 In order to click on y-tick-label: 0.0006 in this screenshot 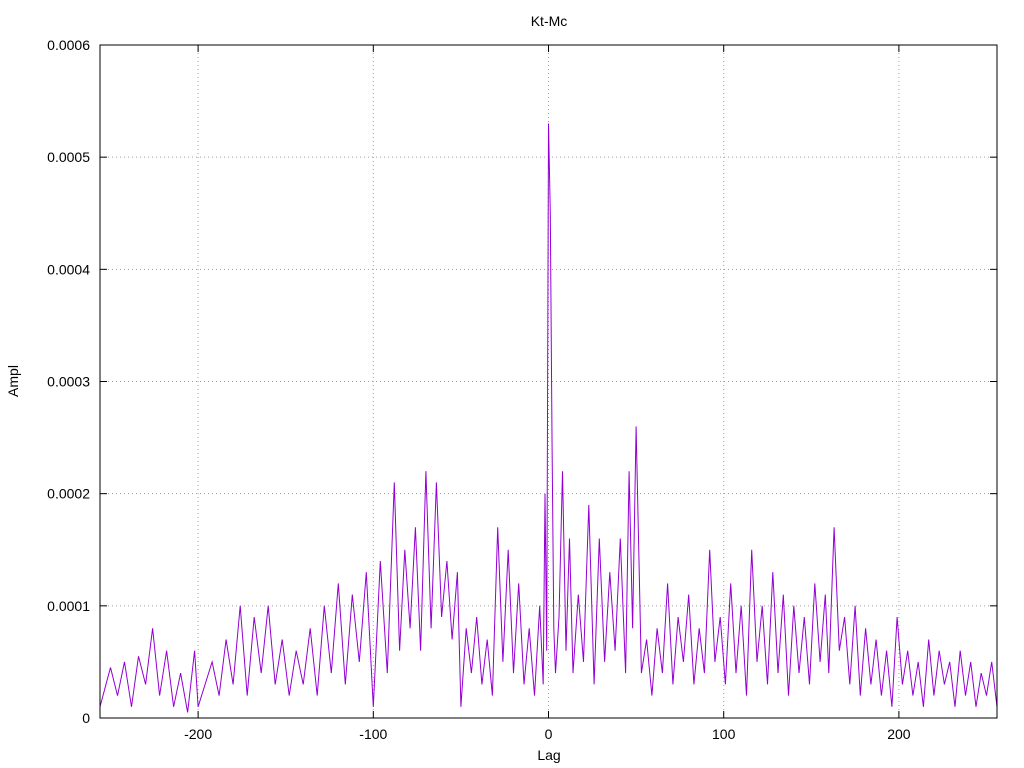, I will do `click(68, 45)`.